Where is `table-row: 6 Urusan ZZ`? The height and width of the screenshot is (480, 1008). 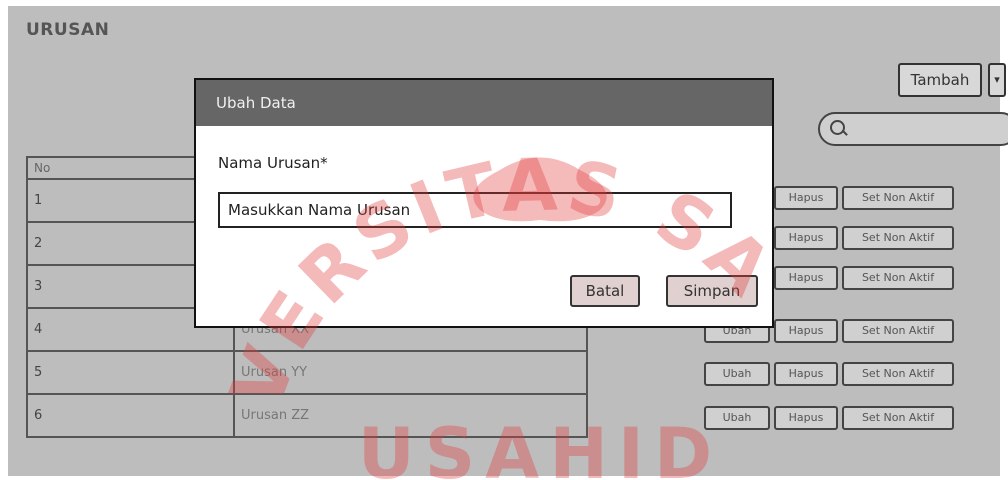 table-row: 6 Urusan ZZ is located at coordinates (307, 415).